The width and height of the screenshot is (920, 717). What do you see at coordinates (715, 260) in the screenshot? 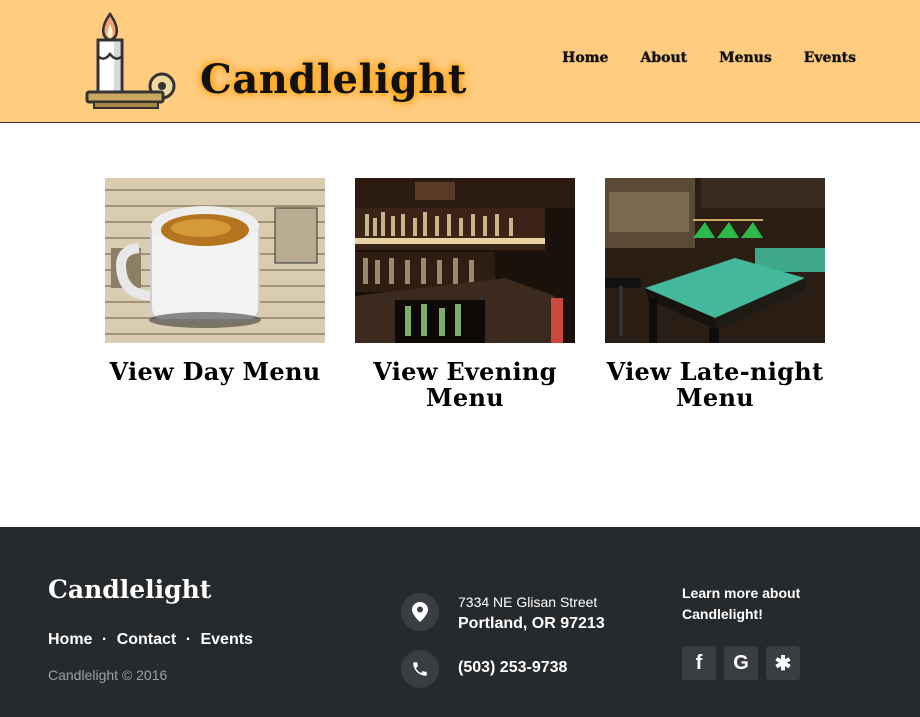
I see `pool-table-photo` at bounding box center [715, 260].